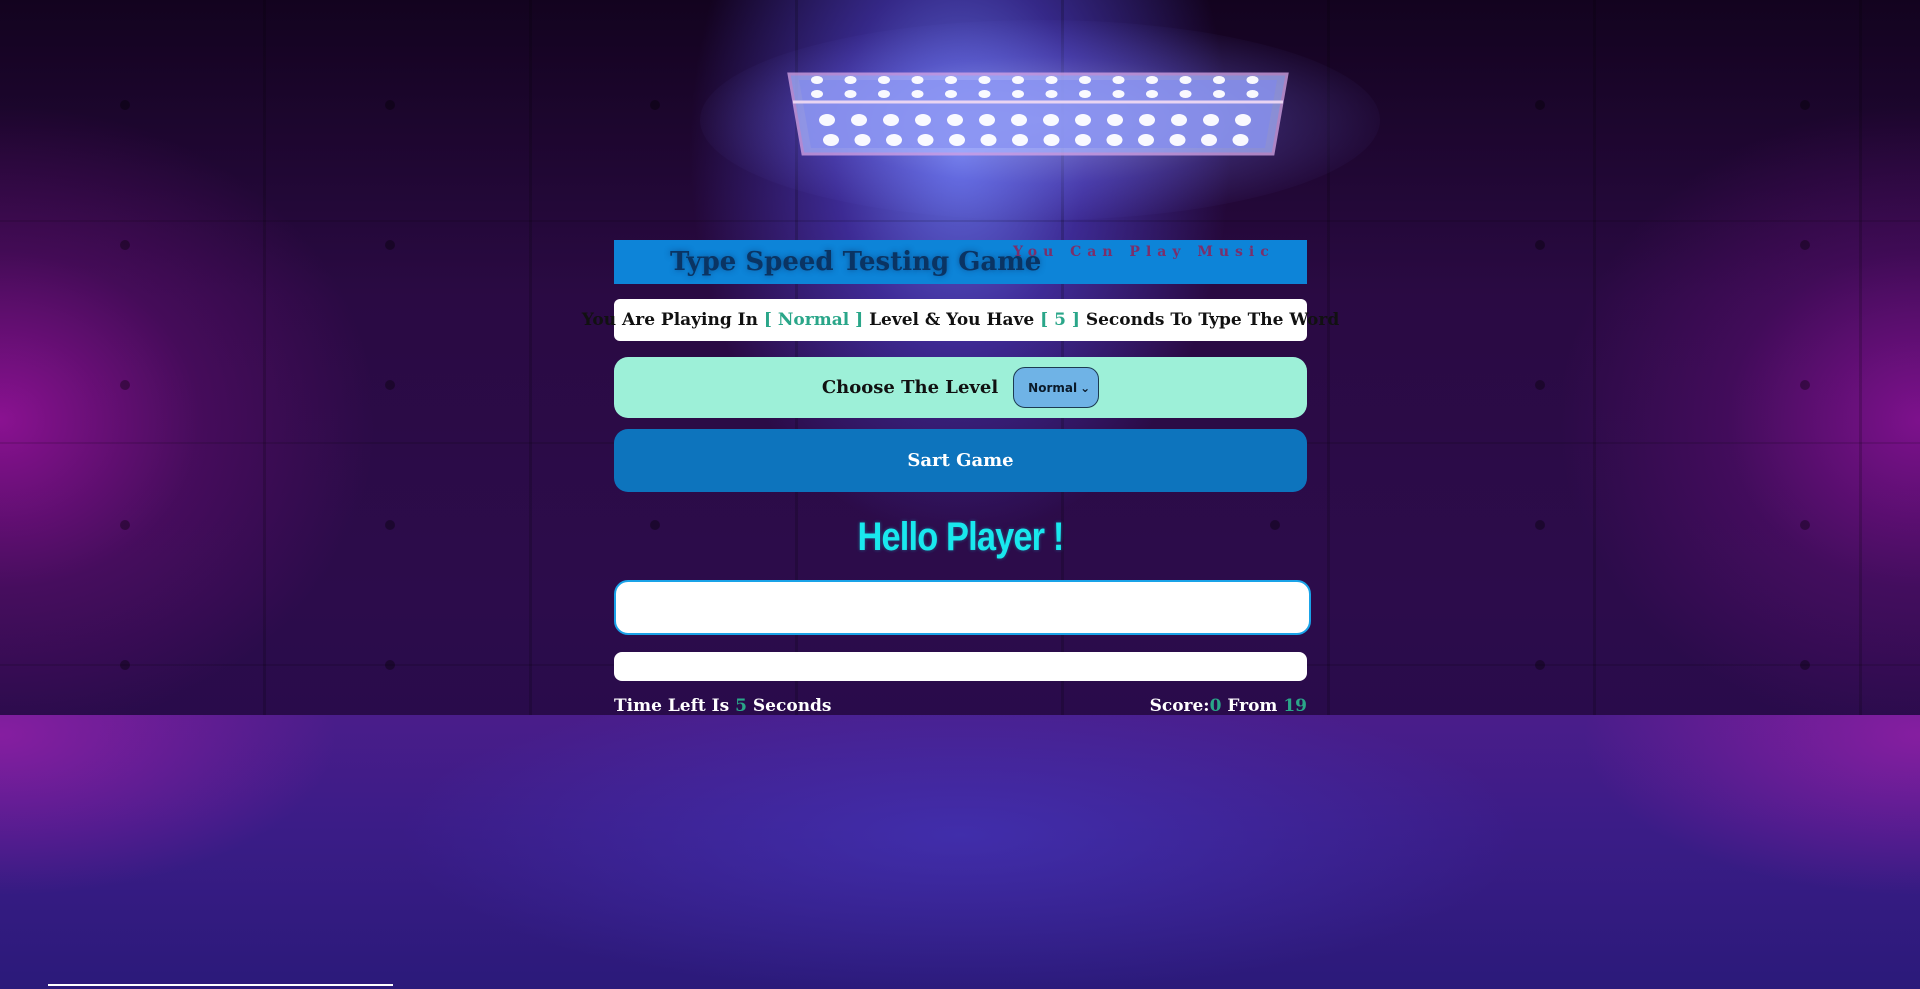  Describe the element at coordinates (792, 706) in the screenshot. I see `time-suffix: Seconds` at that location.